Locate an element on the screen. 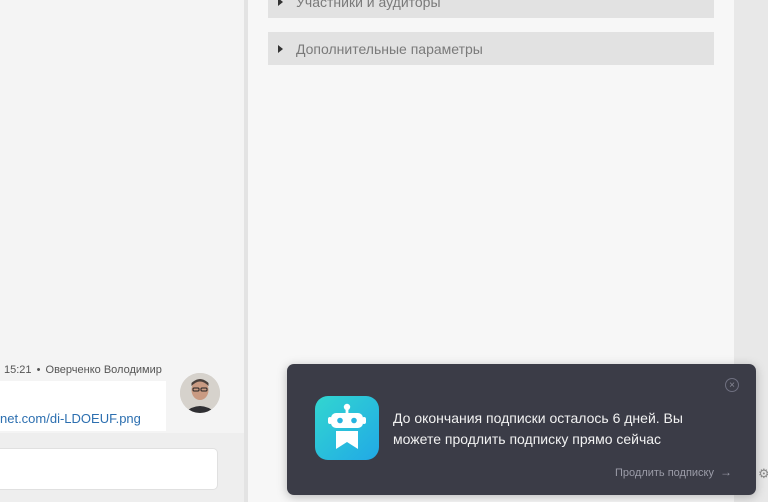  avatar-image is located at coordinates (200, 393).